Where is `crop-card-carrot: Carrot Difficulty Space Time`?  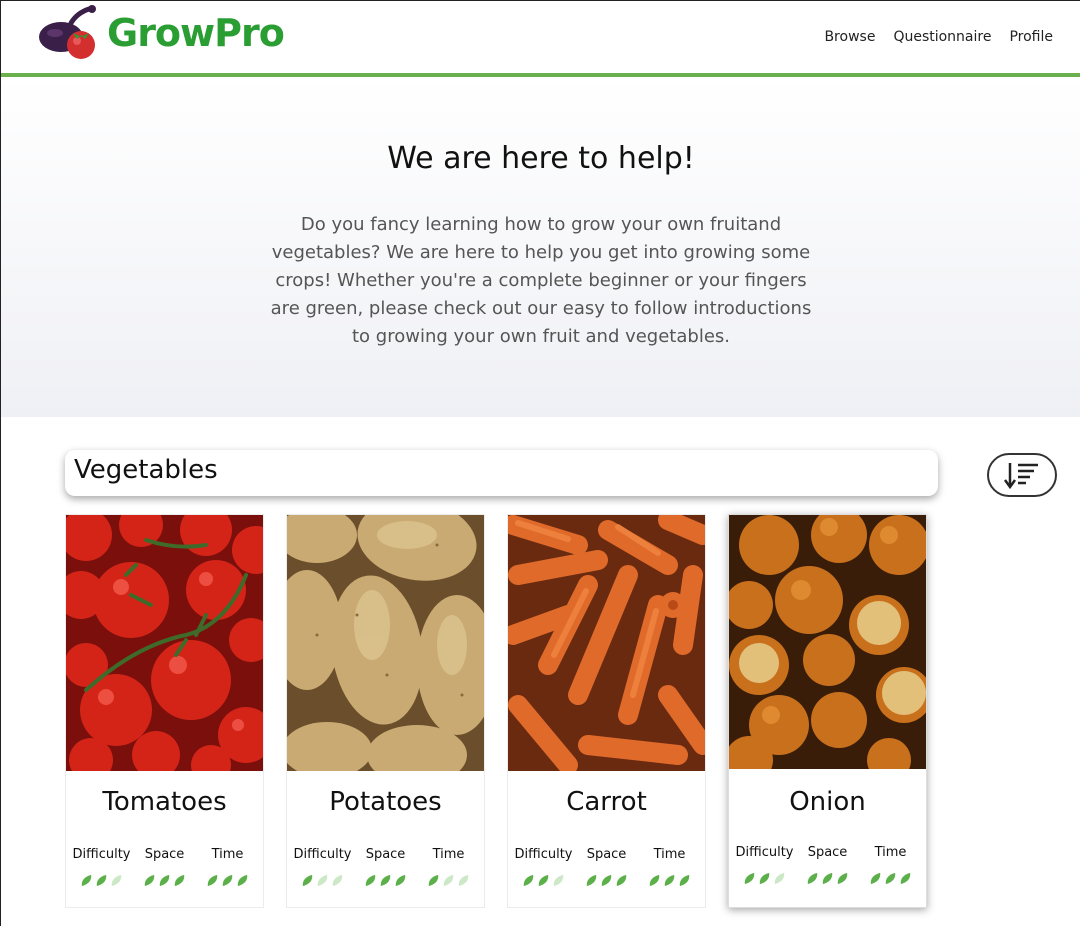 crop-card-carrot: Carrot Difficulty Space Time is located at coordinates (606, 711).